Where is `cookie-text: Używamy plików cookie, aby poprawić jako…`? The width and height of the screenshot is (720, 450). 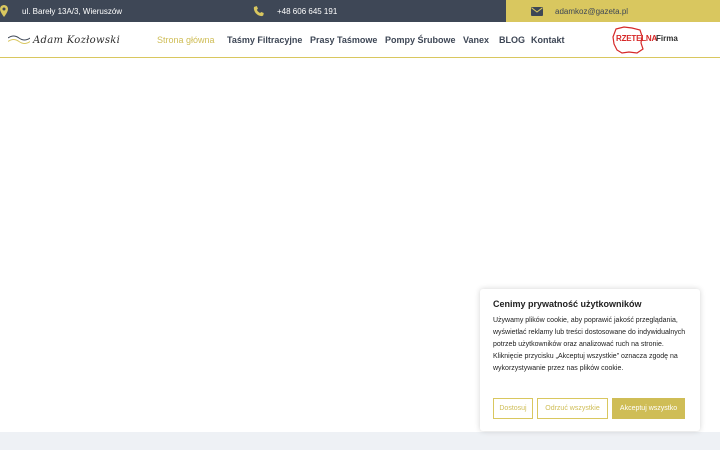
cookie-text: Używamy plików cookie, aby poprawić jako… is located at coordinates (589, 344).